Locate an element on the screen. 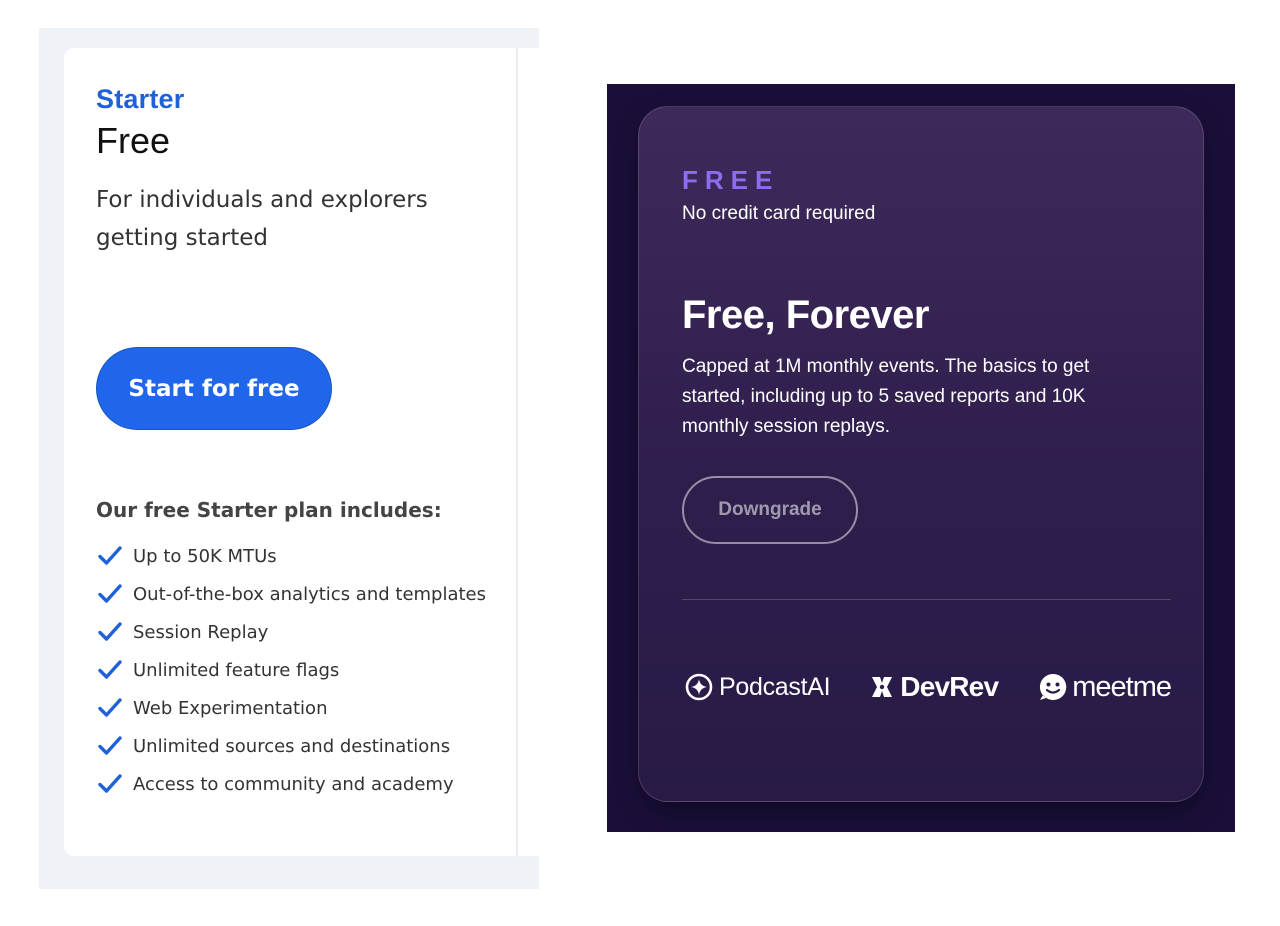 The image size is (1280, 926). no-credit-card-note: No credit card required is located at coordinates (779, 213).